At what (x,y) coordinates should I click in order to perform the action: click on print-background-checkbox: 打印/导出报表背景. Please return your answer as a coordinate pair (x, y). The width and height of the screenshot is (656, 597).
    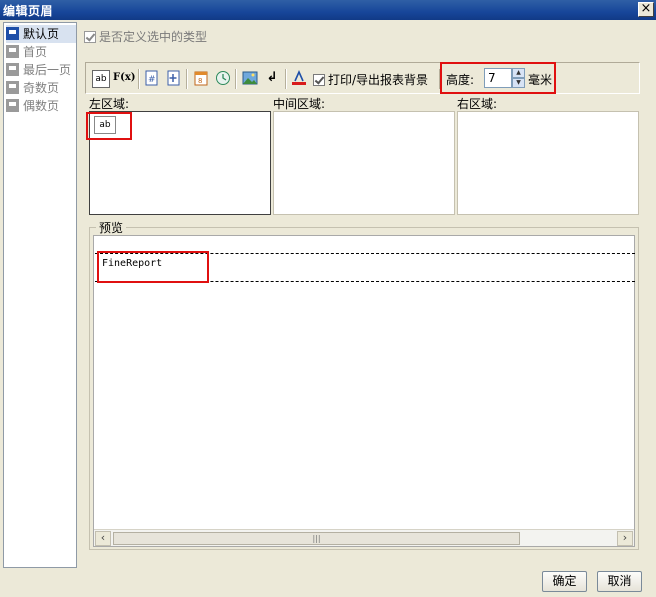
    Looking at the image, I should click on (370, 79).